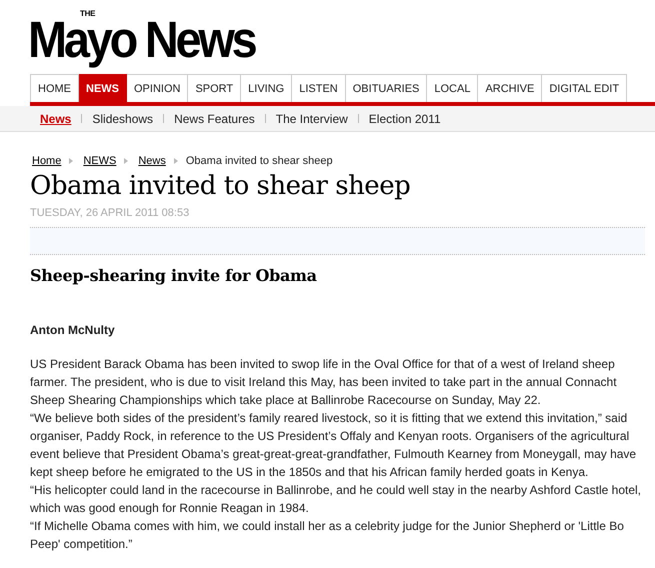 The image size is (655, 568). Describe the element at coordinates (123, 119) in the screenshot. I see `sub-nav-link: Slideshows` at that location.